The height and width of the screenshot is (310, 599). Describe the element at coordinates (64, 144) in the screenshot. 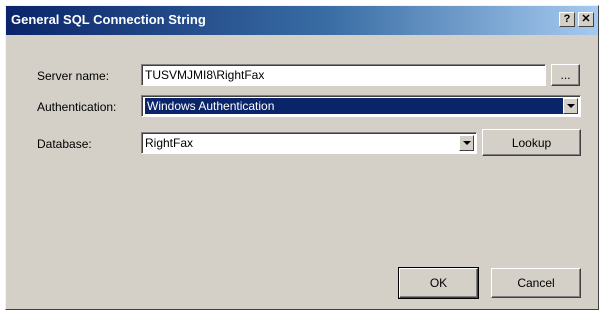

I see `database-label: Database:` at that location.